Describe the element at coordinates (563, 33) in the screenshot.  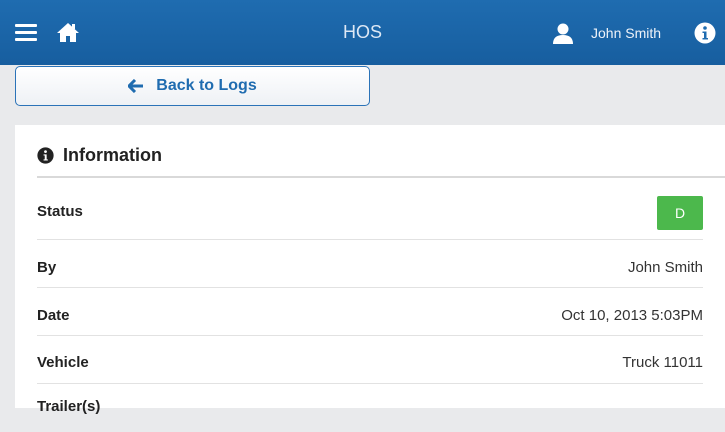
I see `user-icon` at that location.